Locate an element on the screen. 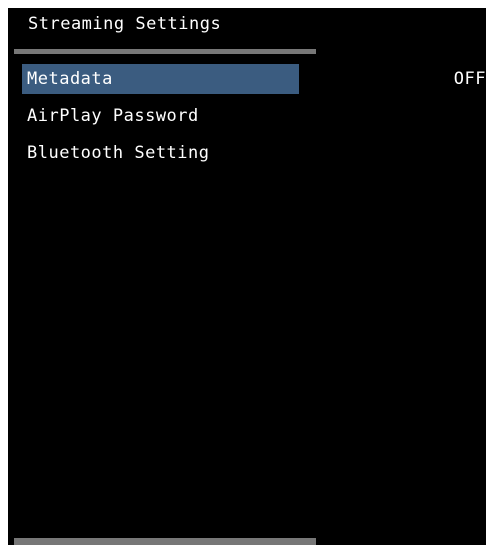 This screenshot has height=545, width=486. menu-item-airplay-password: AirPlay Password is located at coordinates (254, 116).